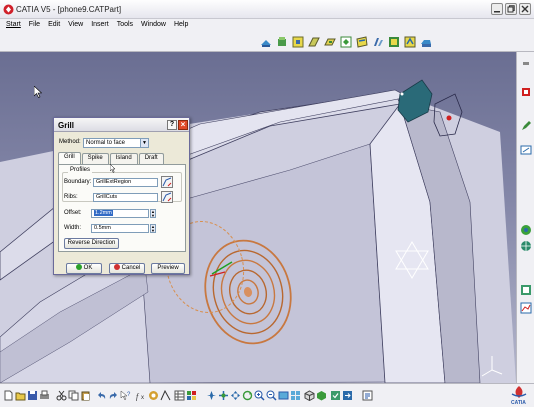  What do you see at coordinates (61, 395) in the screenshot?
I see `cut-icon` at bounding box center [61, 395].